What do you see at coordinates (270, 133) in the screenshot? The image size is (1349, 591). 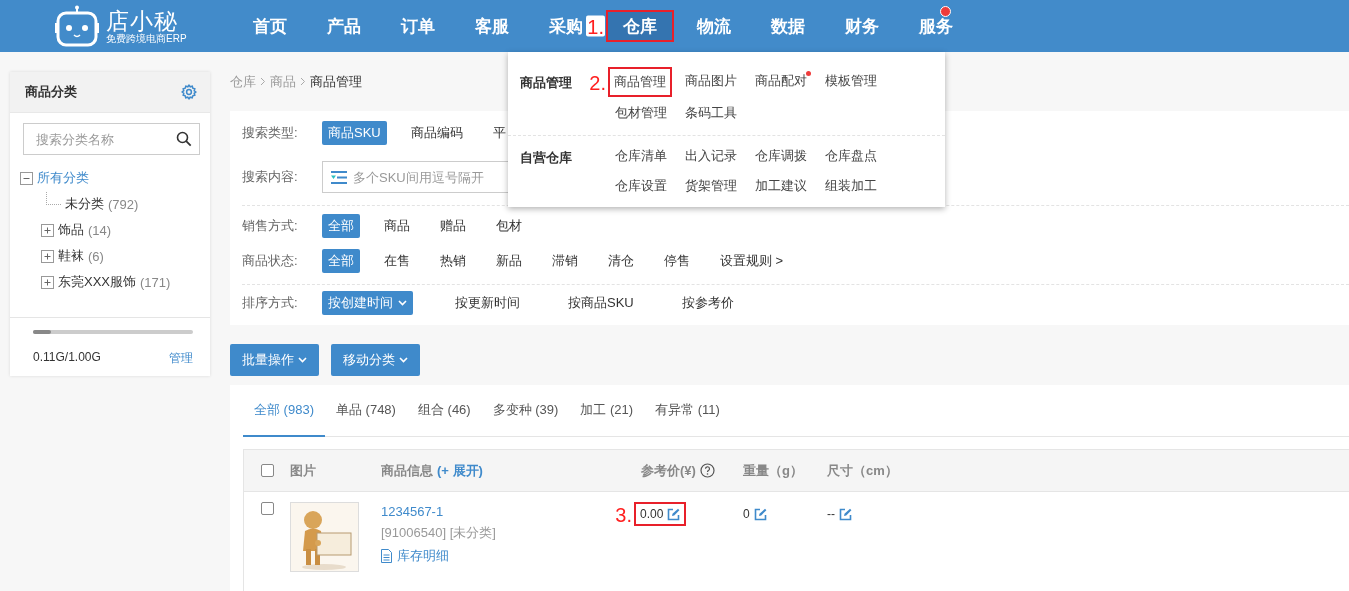 I see `filter-label: 搜索类型:` at bounding box center [270, 133].